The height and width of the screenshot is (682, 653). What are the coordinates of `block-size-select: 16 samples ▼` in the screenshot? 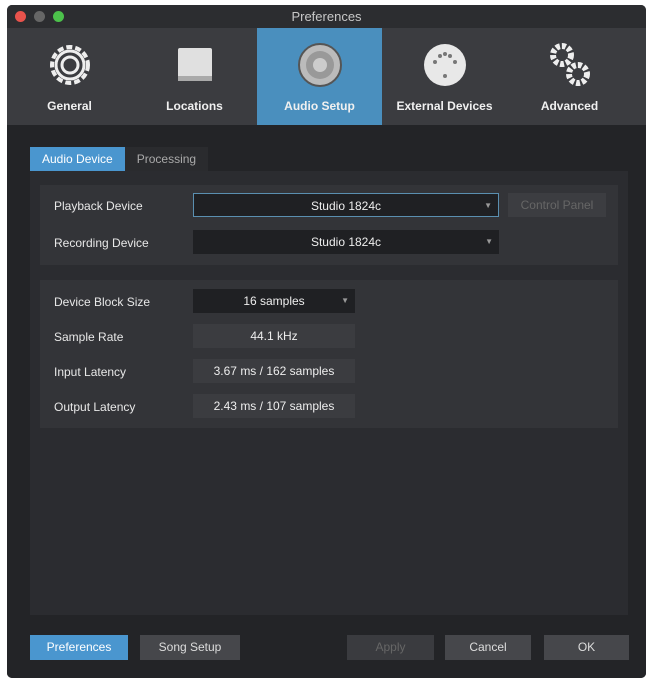 It's located at (274, 301).